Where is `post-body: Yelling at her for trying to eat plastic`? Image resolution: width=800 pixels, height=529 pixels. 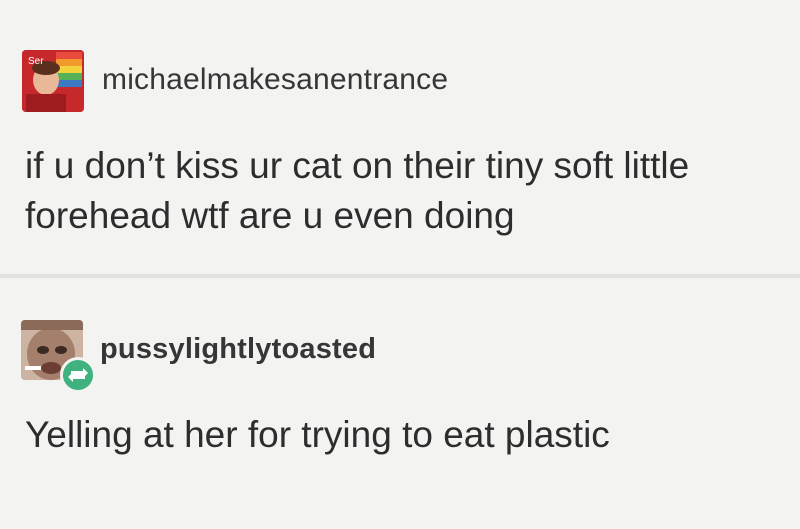
post-body: Yelling at her for trying to eat plastic is located at coordinates (405, 435).